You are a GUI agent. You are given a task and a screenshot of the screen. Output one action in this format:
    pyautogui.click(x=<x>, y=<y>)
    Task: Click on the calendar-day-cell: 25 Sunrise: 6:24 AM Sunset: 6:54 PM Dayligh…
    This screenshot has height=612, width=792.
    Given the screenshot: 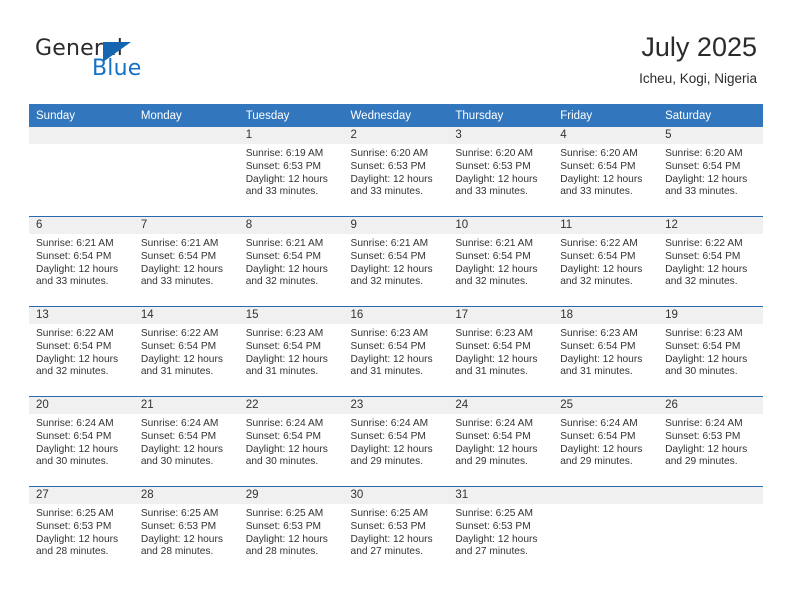 What is the action you would take?
    pyautogui.click(x=606, y=441)
    